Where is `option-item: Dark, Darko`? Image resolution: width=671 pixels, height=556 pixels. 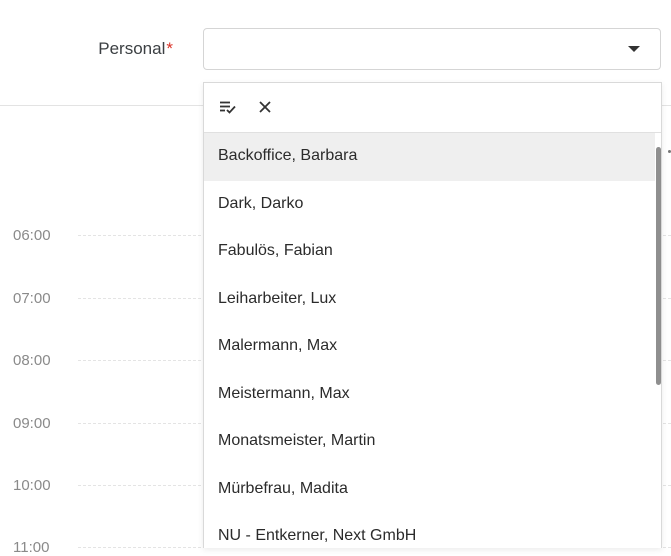
option-item: Dark, Darko is located at coordinates (429, 205).